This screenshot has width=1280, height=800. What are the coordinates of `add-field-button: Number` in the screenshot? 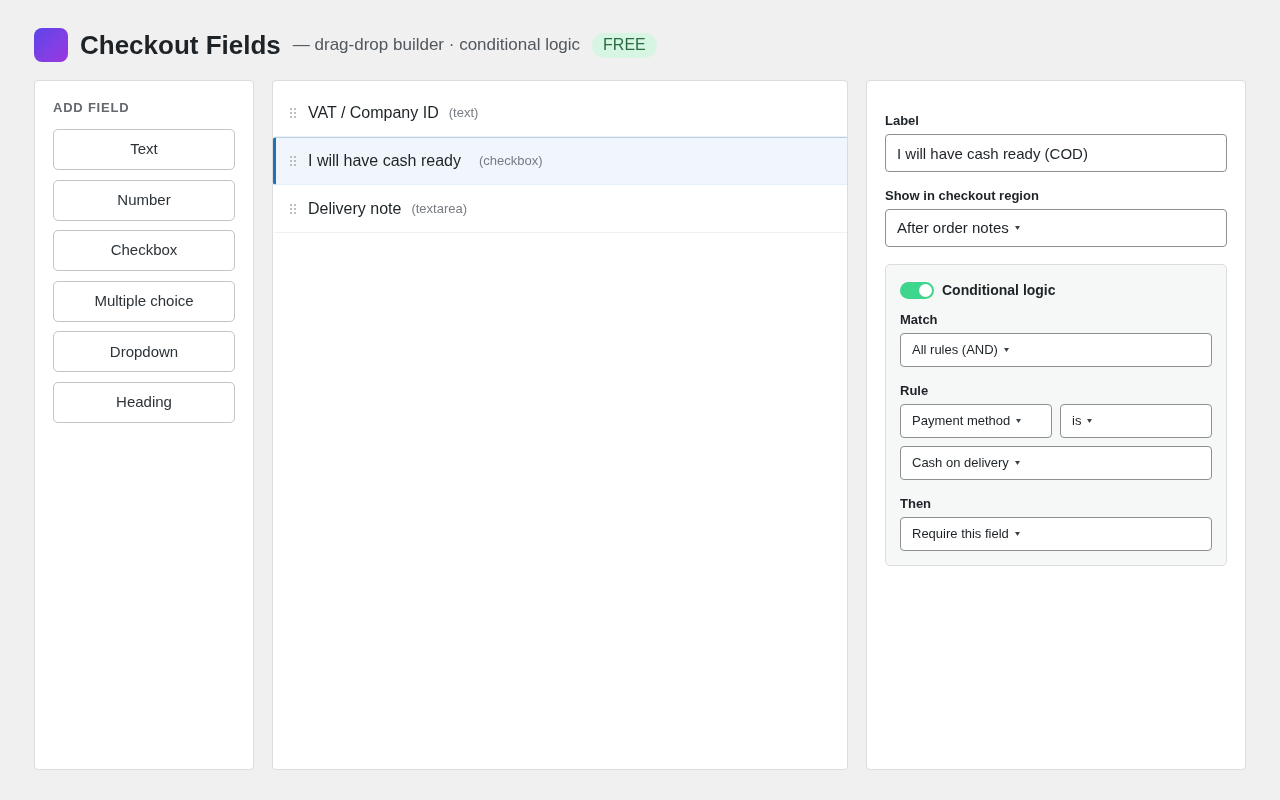 It's located at (144, 200).